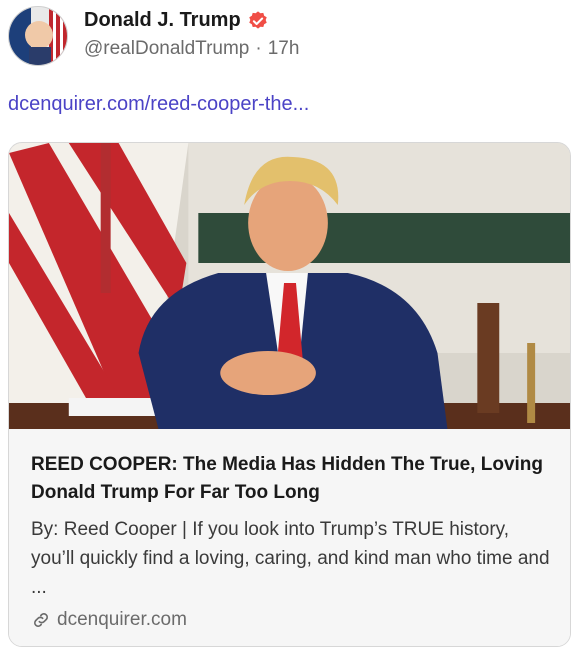 This screenshot has height=647, width=577. I want to click on post-header: Donald J. Trump @realDonaldTrump · 17h, so click(288, 37).